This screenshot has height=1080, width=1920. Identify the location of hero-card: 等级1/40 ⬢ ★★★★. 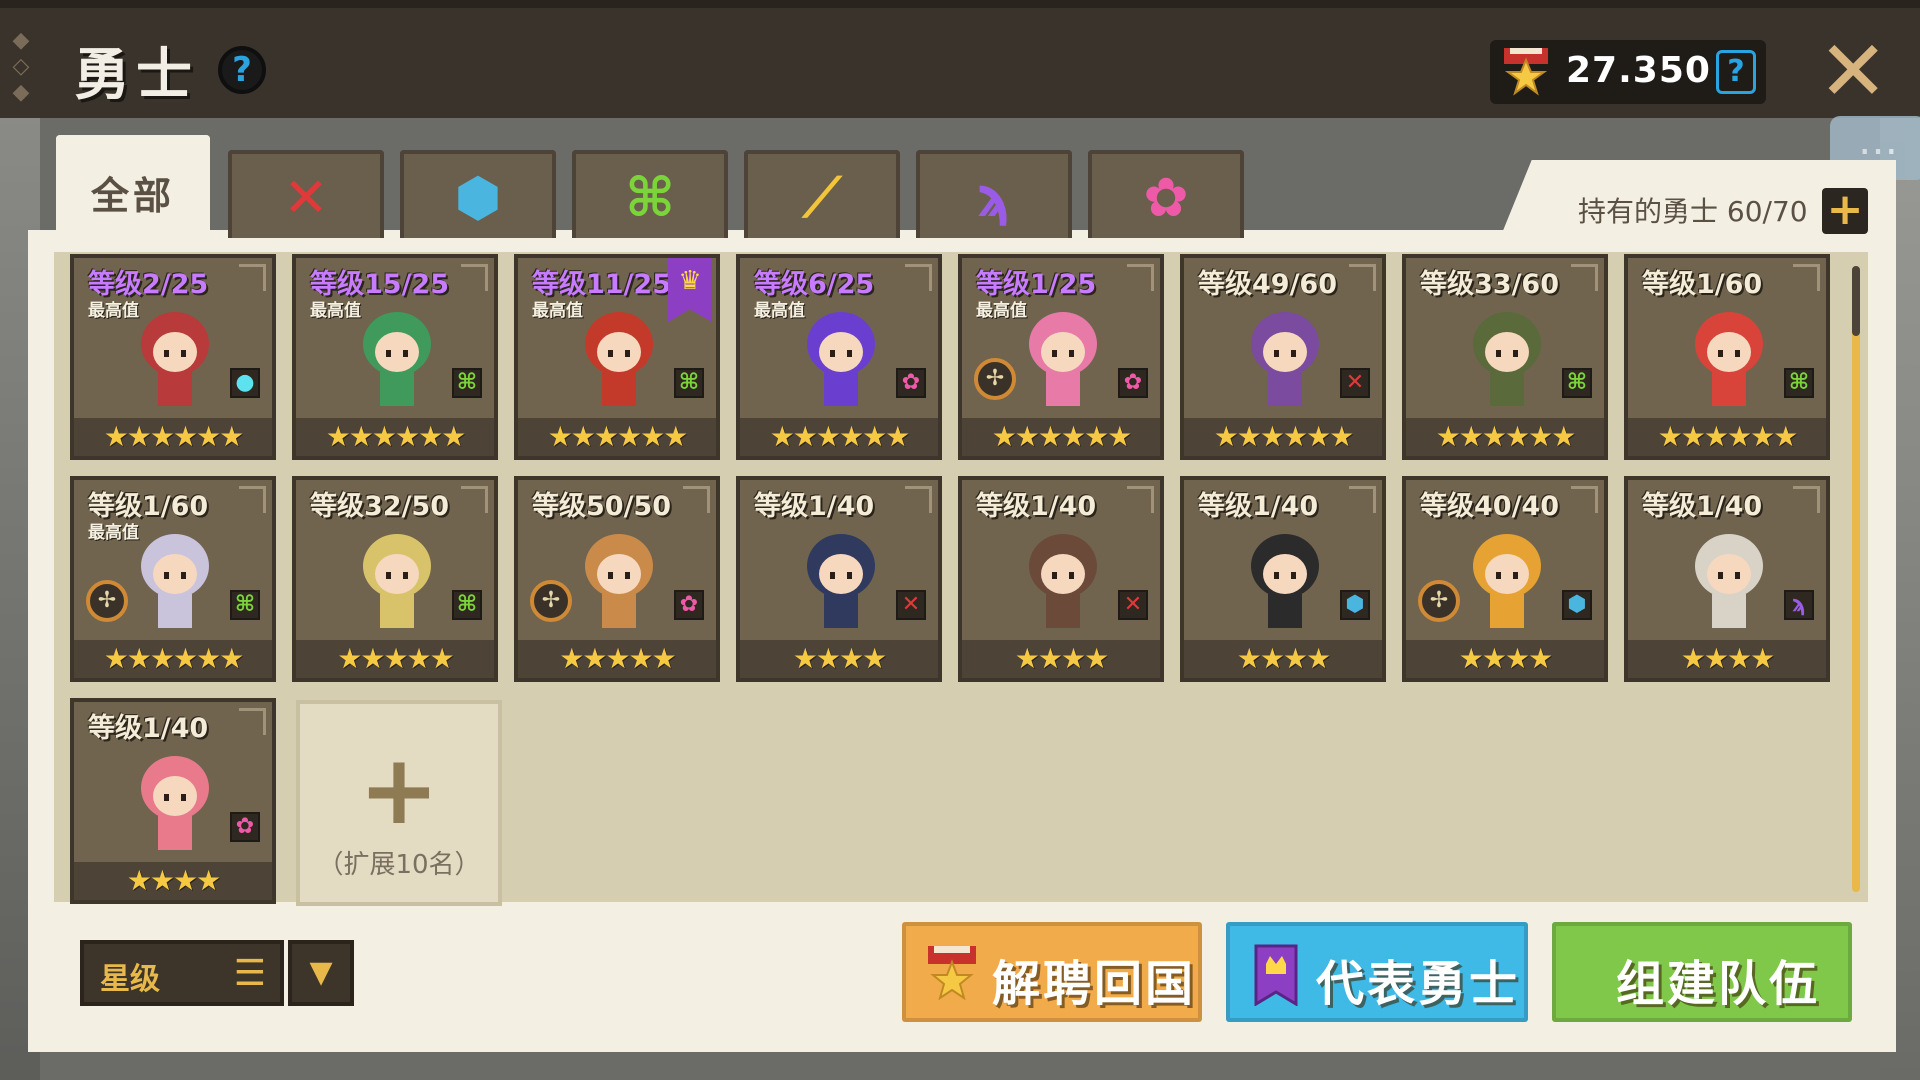
(1283, 579).